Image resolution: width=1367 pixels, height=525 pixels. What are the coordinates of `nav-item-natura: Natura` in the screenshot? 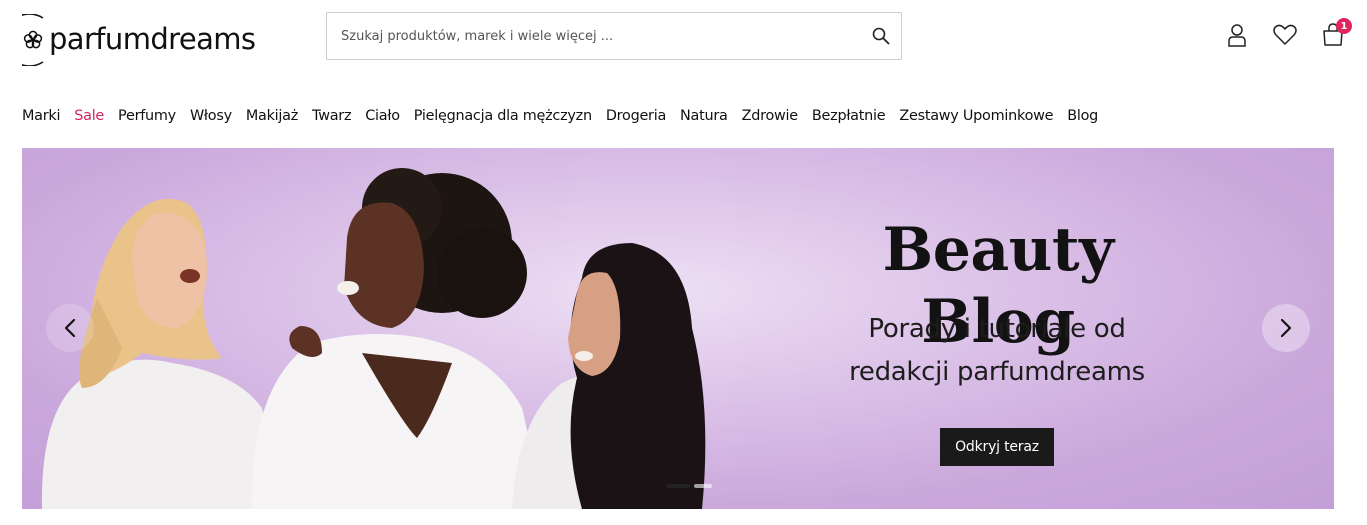 It's located at (704, 116).